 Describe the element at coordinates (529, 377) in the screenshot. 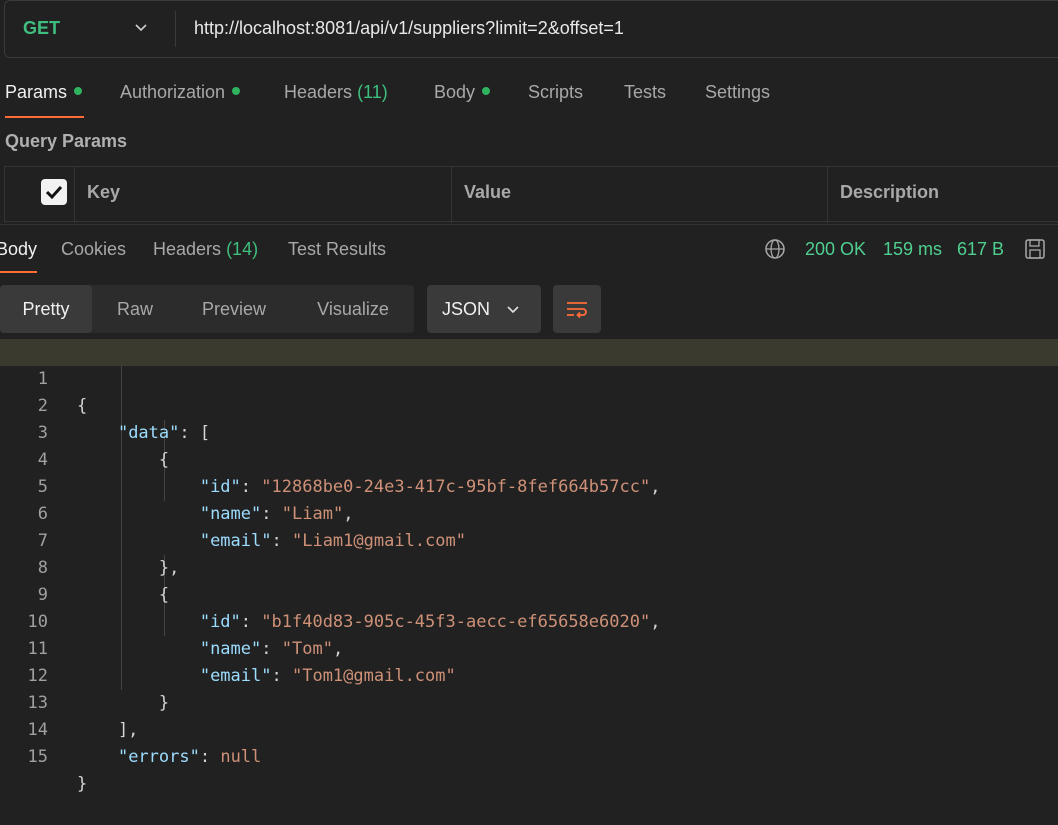

I see `code-line: 1 {` at that location.